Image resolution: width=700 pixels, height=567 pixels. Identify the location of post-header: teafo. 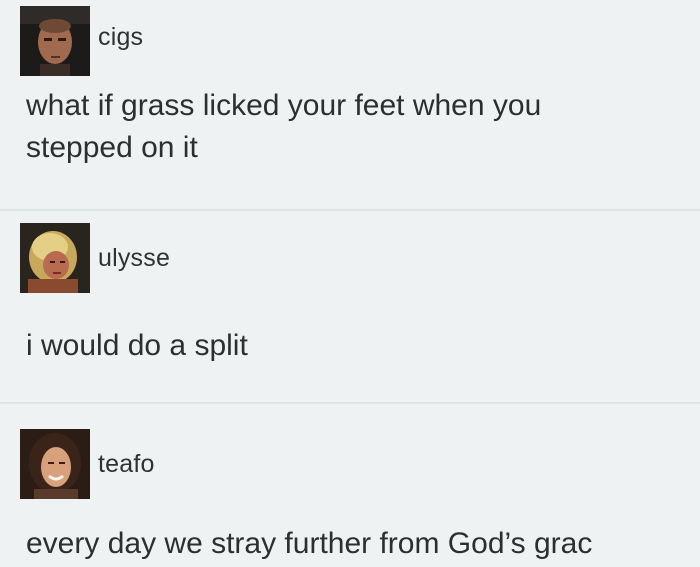
(87, 464).